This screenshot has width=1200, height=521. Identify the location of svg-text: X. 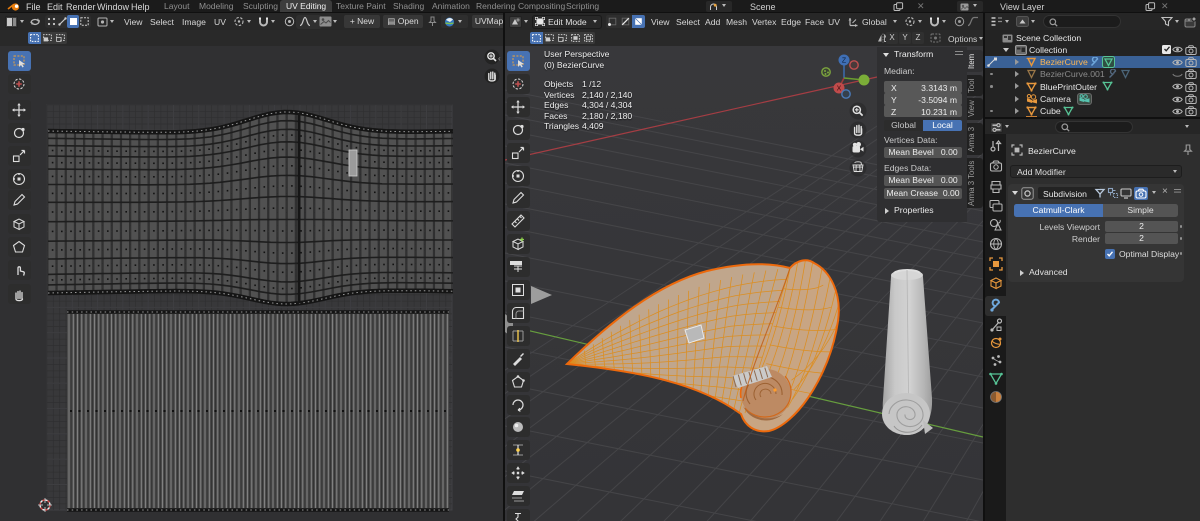
(839, 89).